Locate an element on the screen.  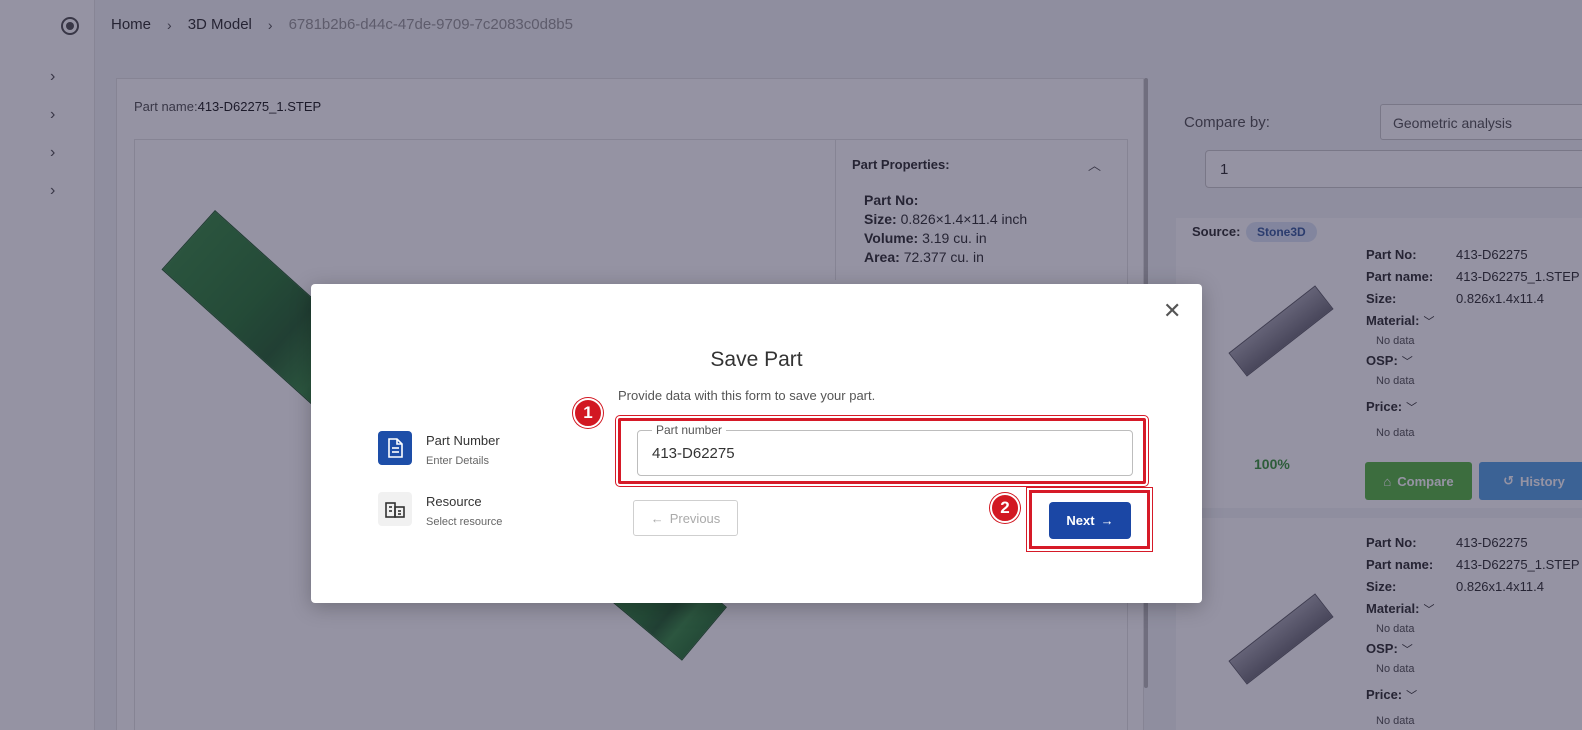
close-icon: ✕ is located at coordinates (1172, 311).